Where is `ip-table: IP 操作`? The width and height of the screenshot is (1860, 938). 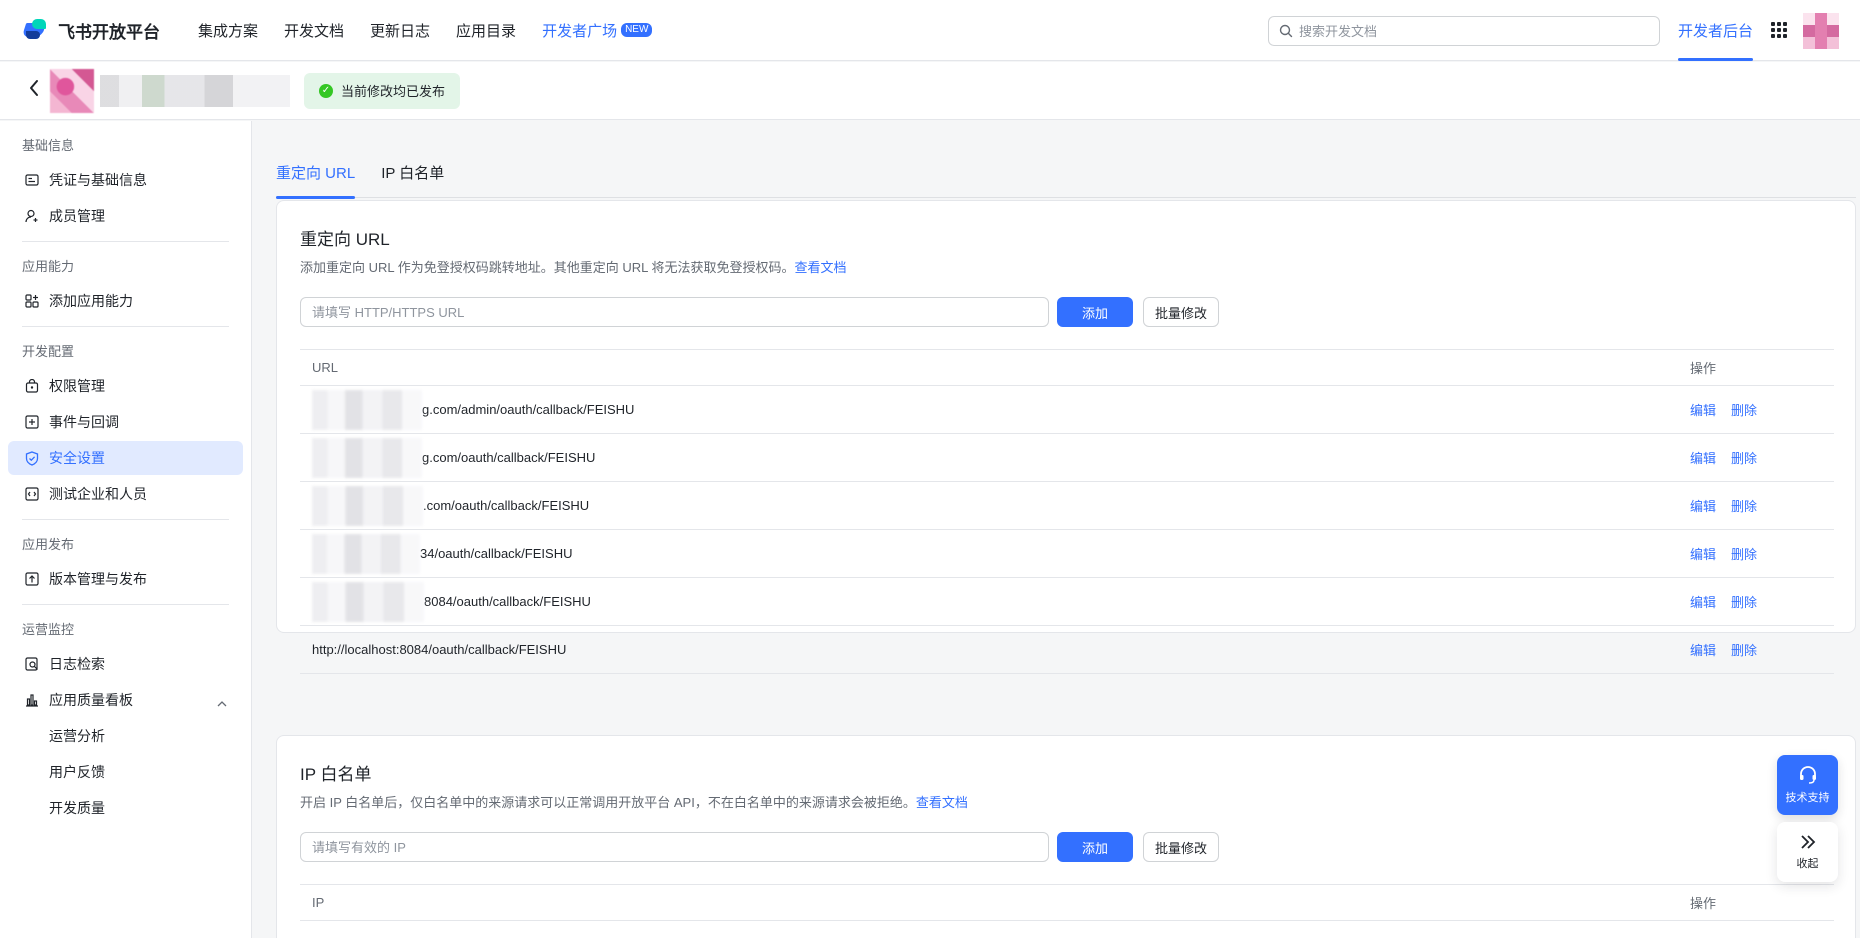 ip-table: IP 操作 is located at coordinates (1067, 902).